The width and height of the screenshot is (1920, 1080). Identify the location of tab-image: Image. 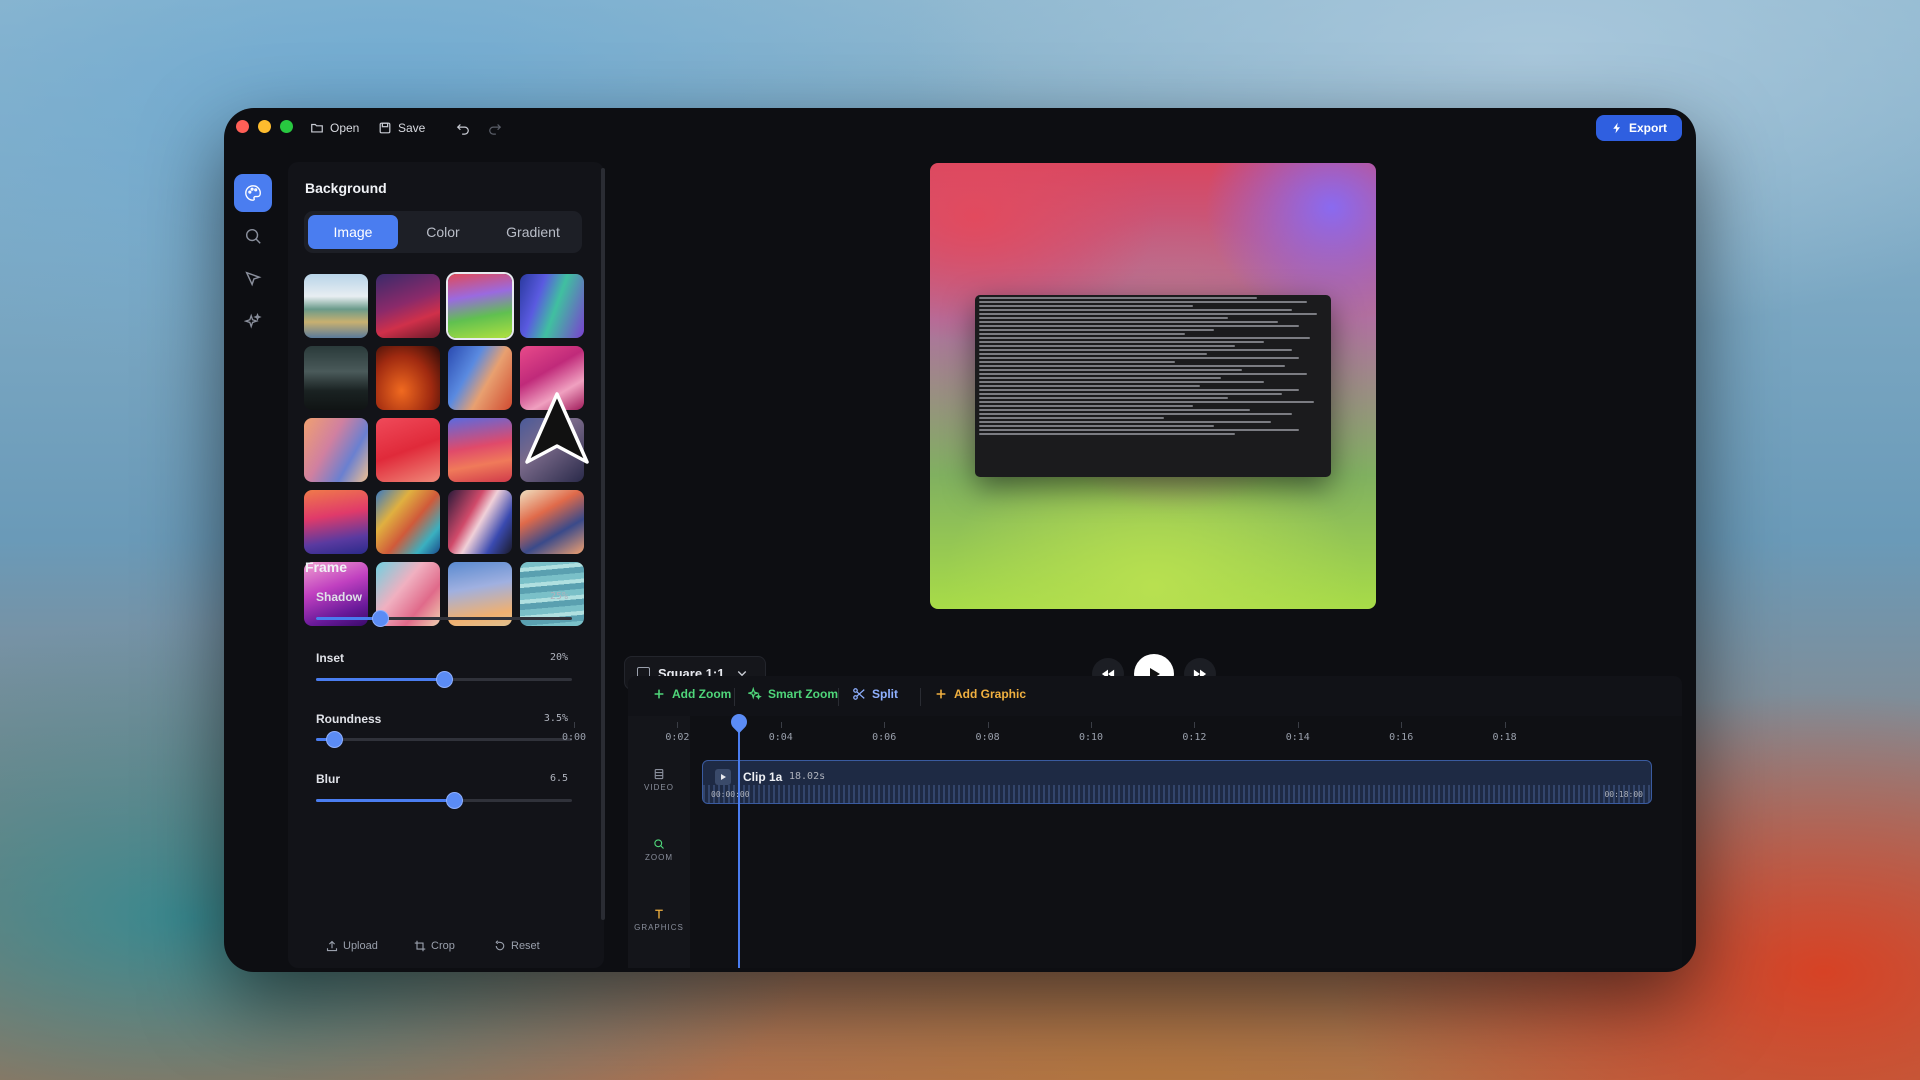
(353, 232).